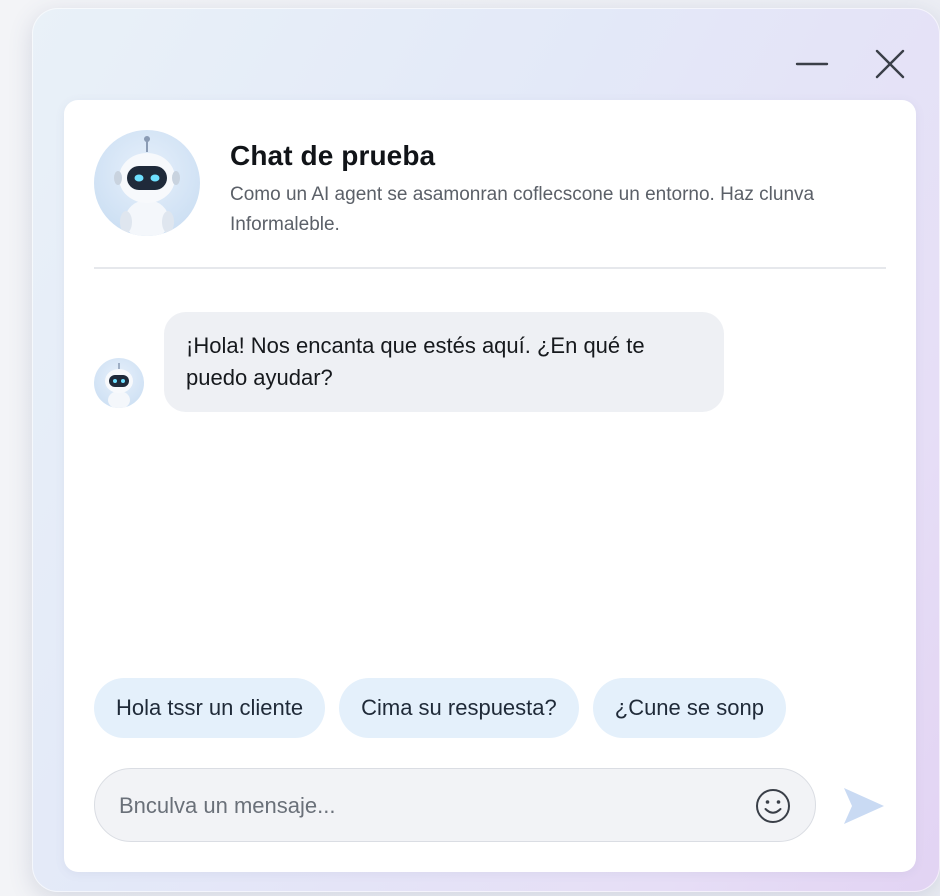 Image resolution: width=940 pixels, height=896 pixels. I want to click on emoji-button, so click(773, 806).